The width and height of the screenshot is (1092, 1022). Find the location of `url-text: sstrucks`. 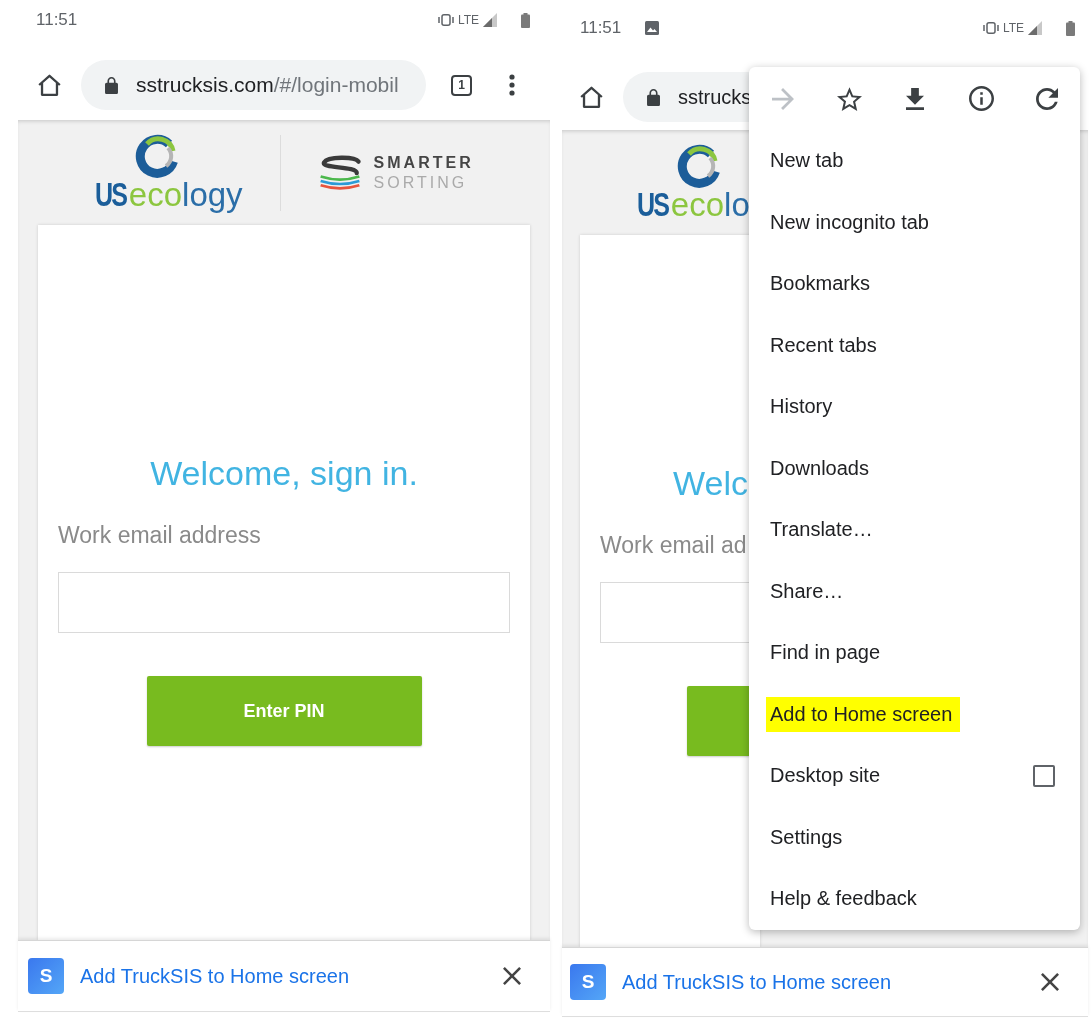

url-text: sstrucks is located at coordinates (715, 97).